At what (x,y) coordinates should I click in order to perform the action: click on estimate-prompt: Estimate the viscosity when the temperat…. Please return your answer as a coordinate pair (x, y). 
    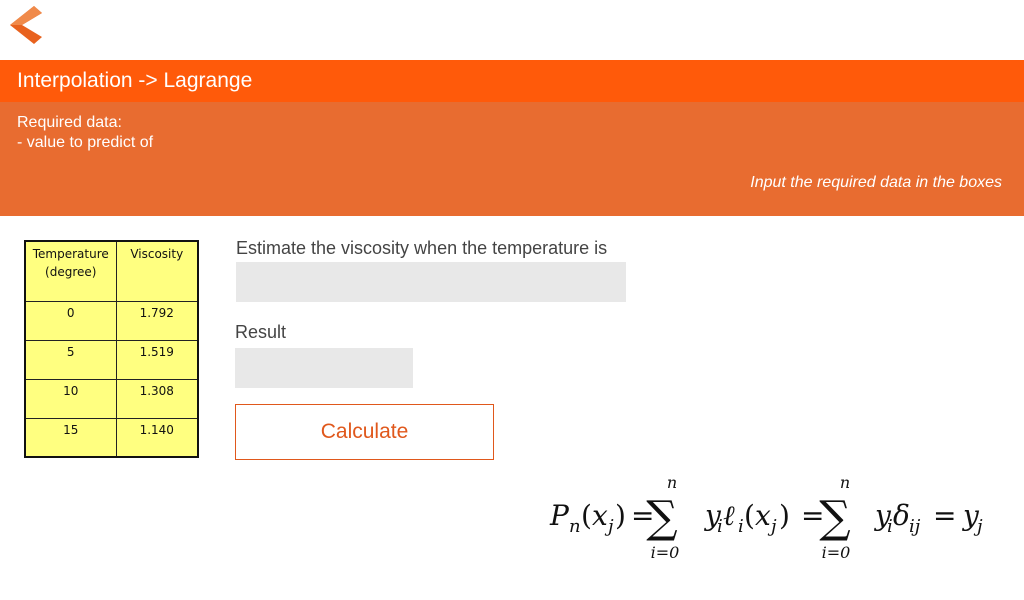
    Looking at the image, I should click on (422, 248).